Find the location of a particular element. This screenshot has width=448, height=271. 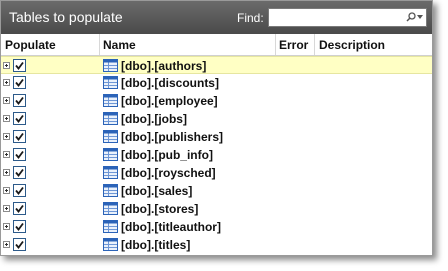

column-header-description: Description is located at coordinates (352, 45).